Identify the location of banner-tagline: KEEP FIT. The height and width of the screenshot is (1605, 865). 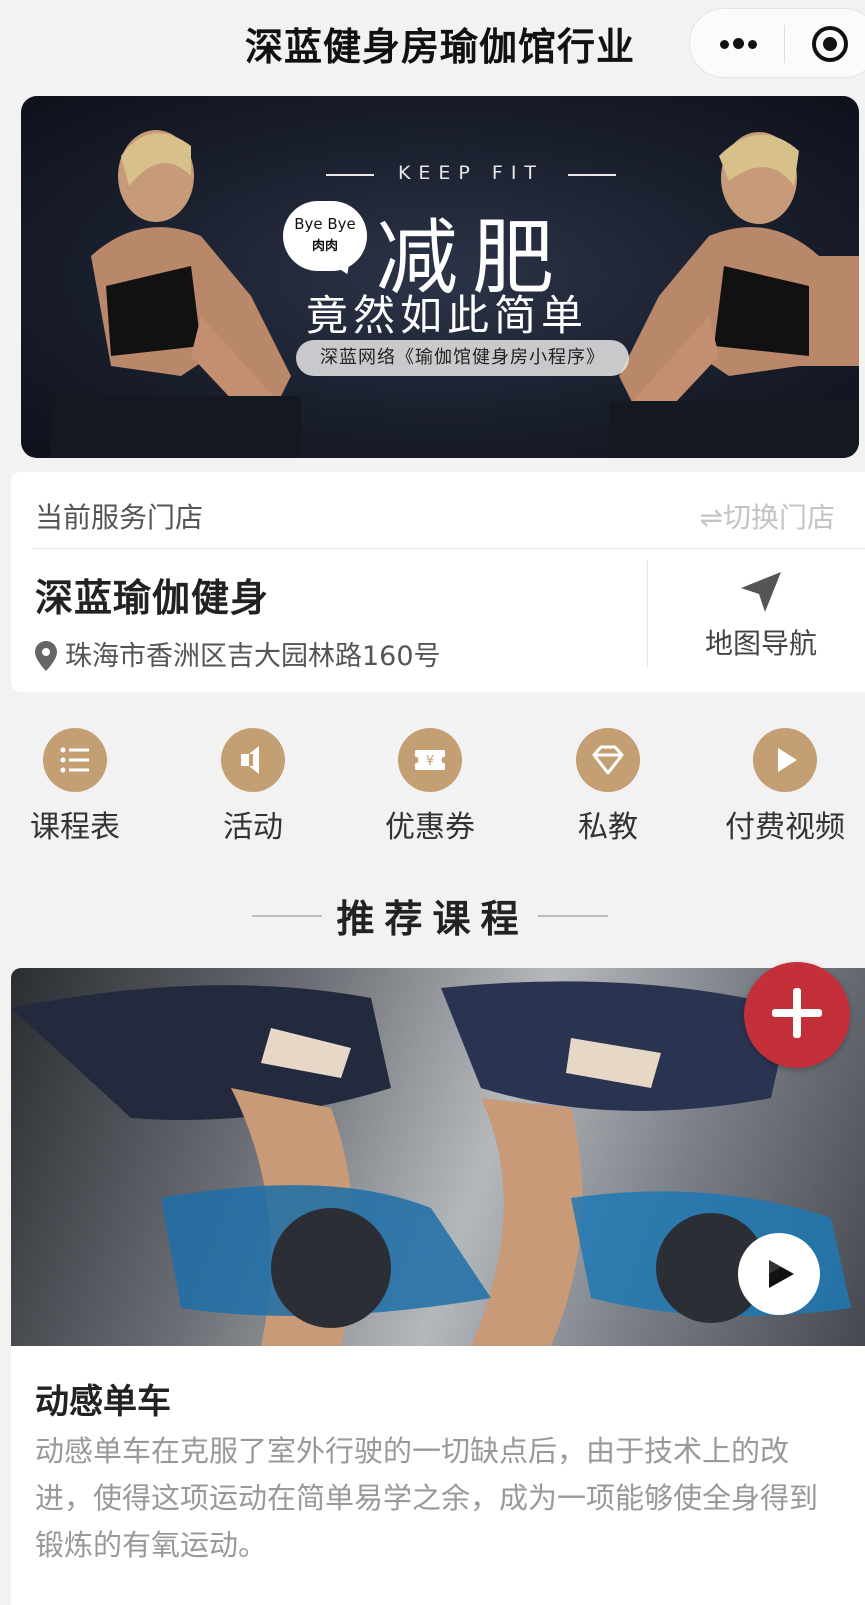
(471, 173).